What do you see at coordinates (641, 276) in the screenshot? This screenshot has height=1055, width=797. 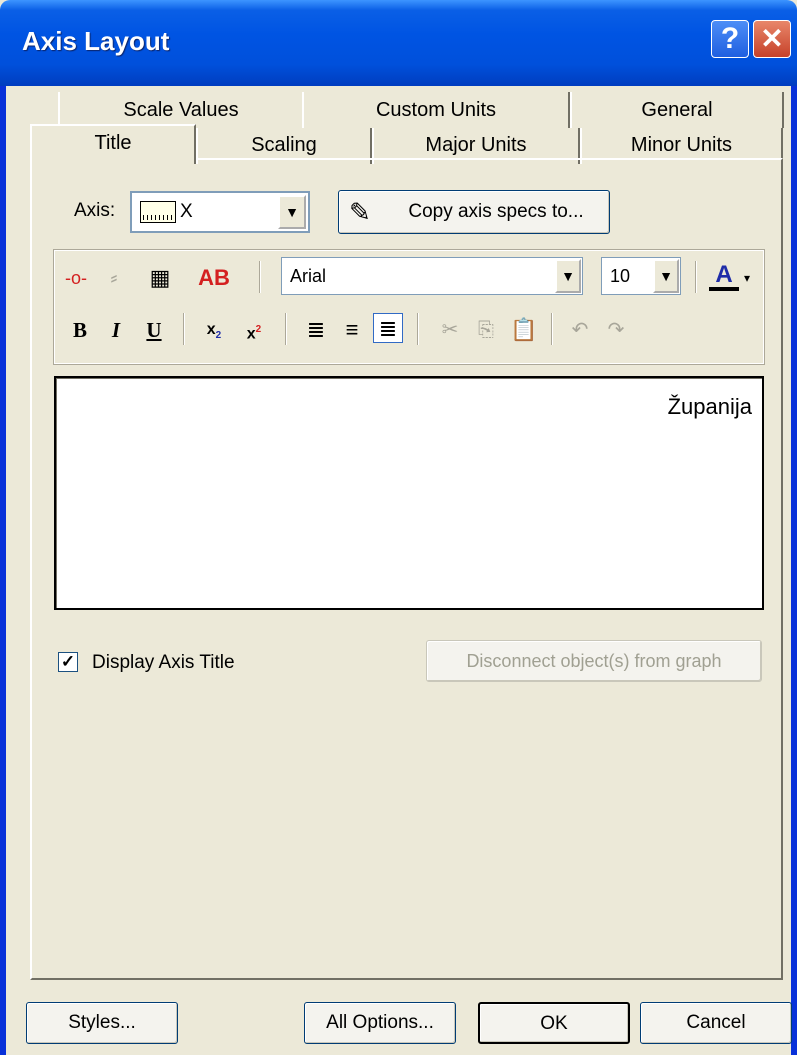 I see `font-size-select: 10 ▼` at bounding box center [641, 276].